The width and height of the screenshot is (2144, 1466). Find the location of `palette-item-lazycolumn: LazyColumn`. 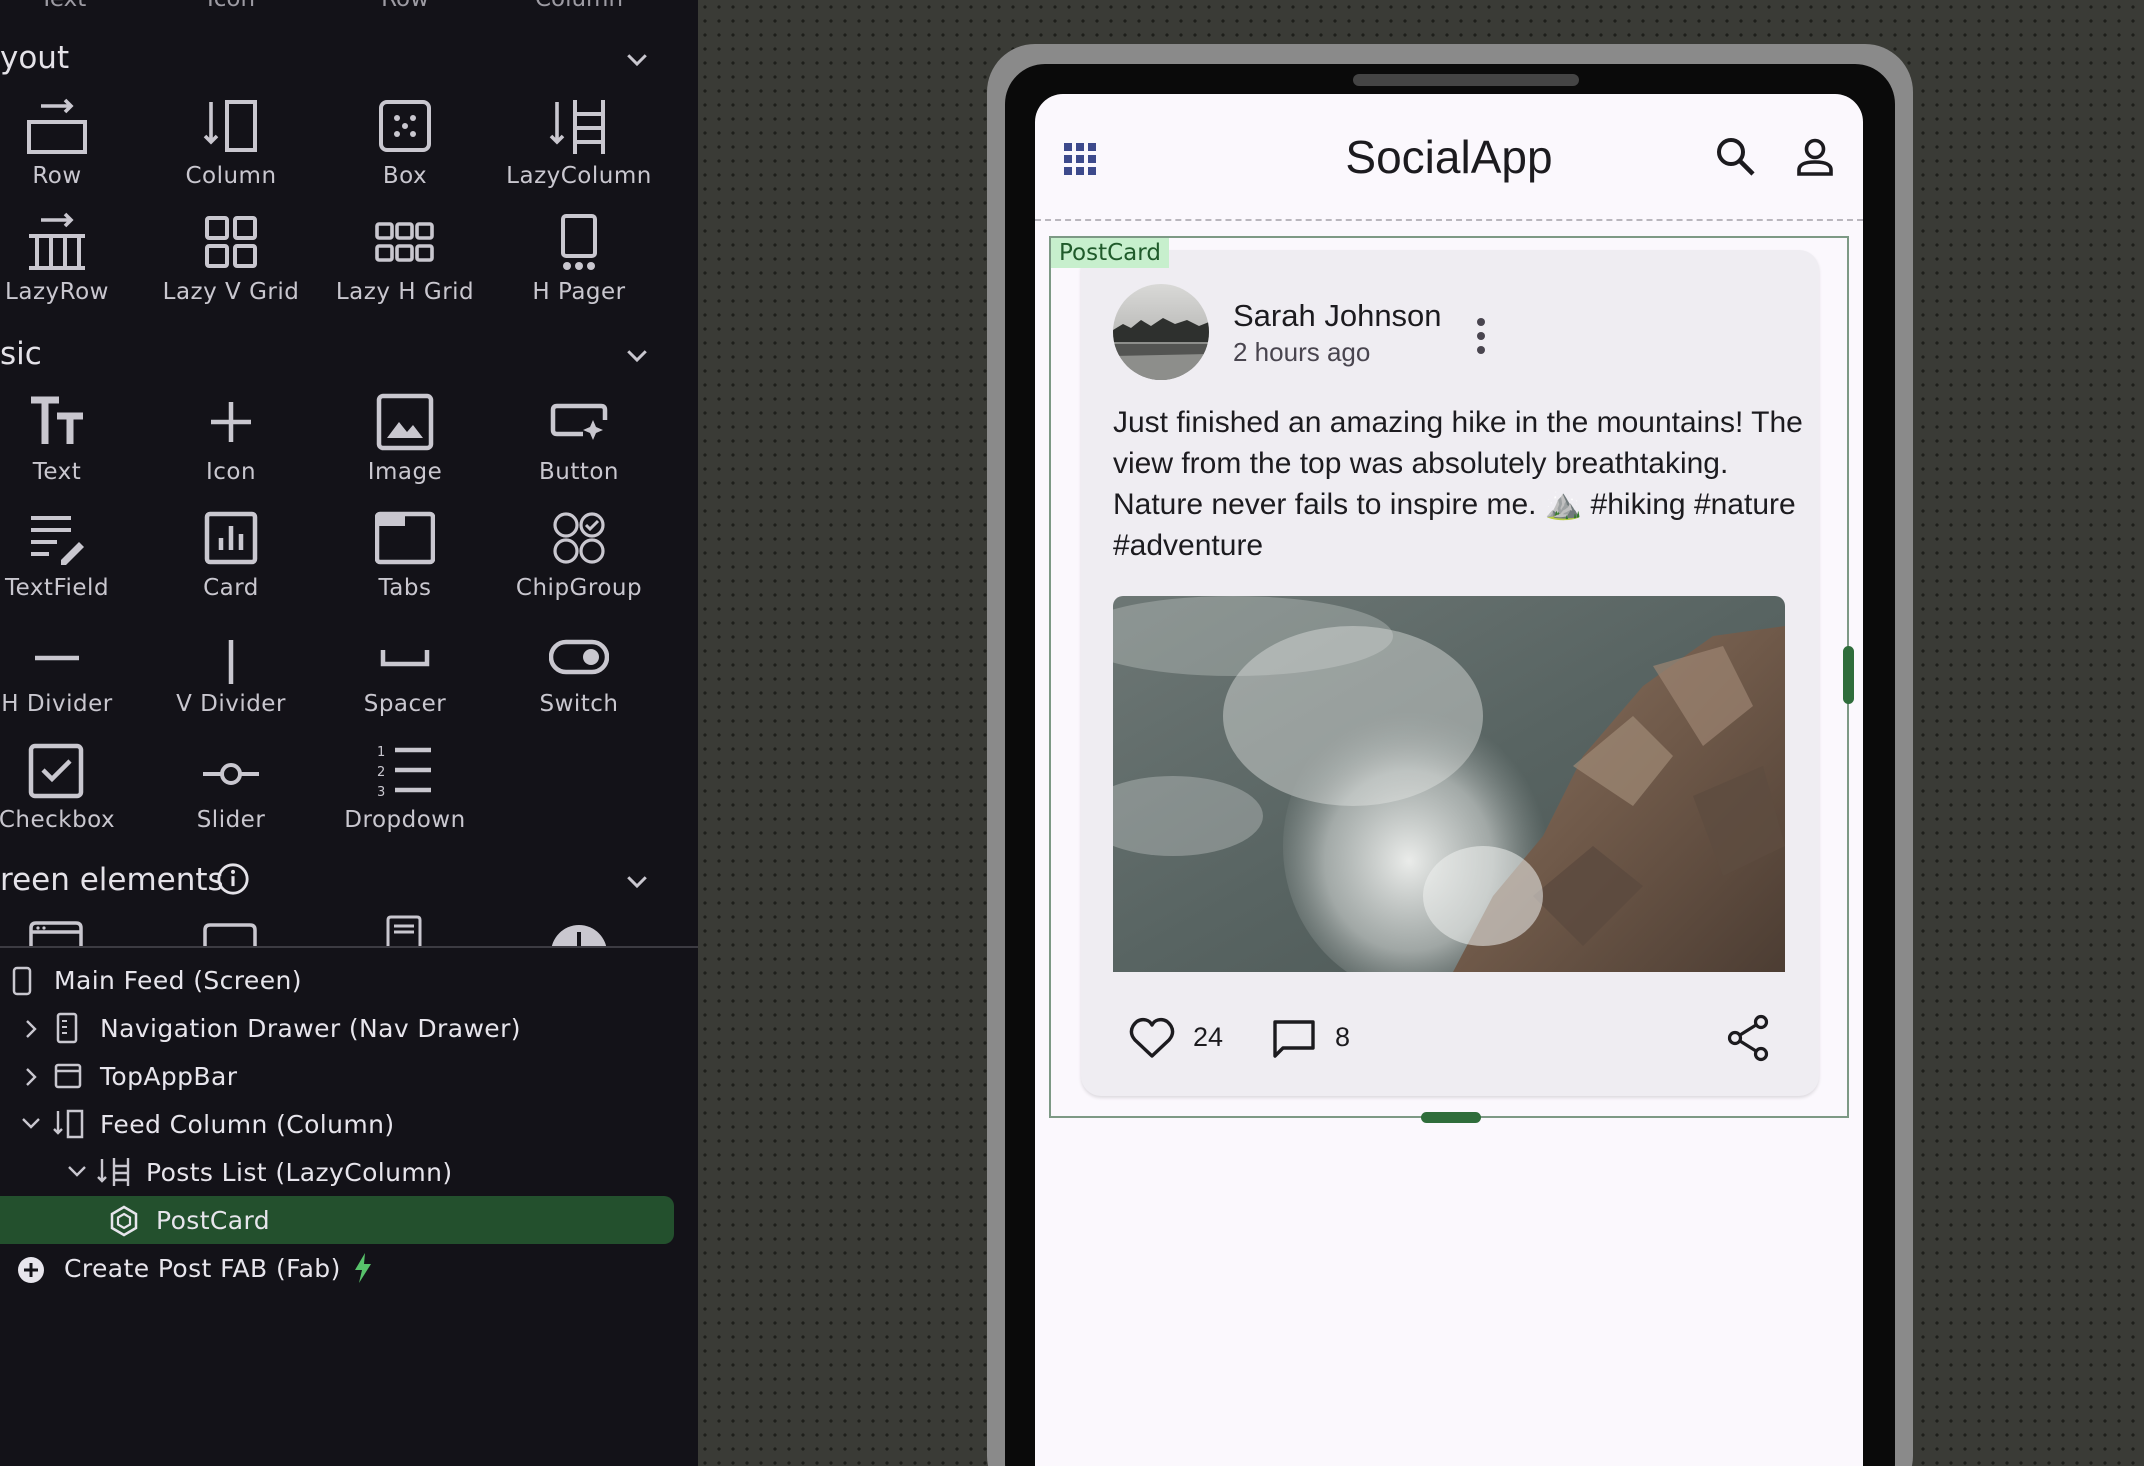

palette-item-lazycolumn: LazyColumn is located at coordinates (579, 154).